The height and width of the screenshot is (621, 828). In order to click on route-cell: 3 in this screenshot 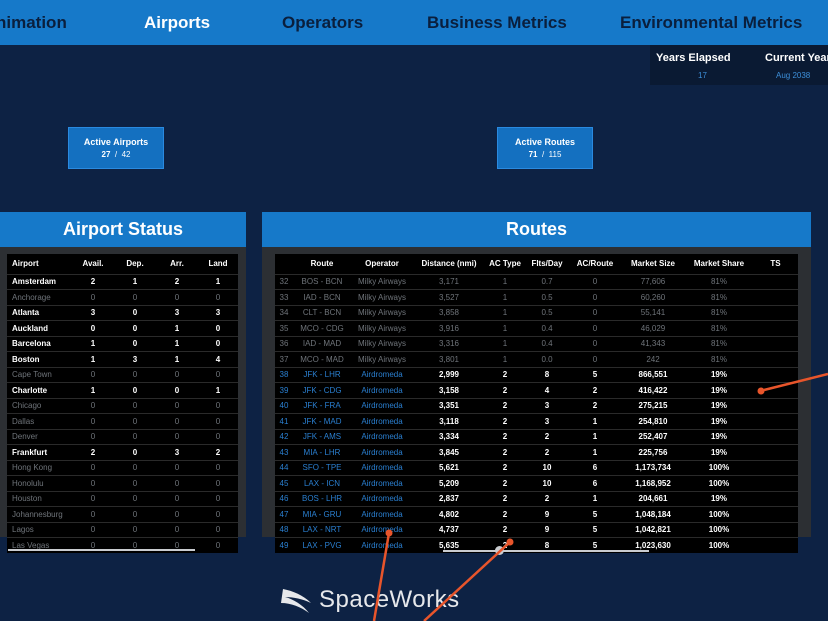, I will do `click(547, 421)`.